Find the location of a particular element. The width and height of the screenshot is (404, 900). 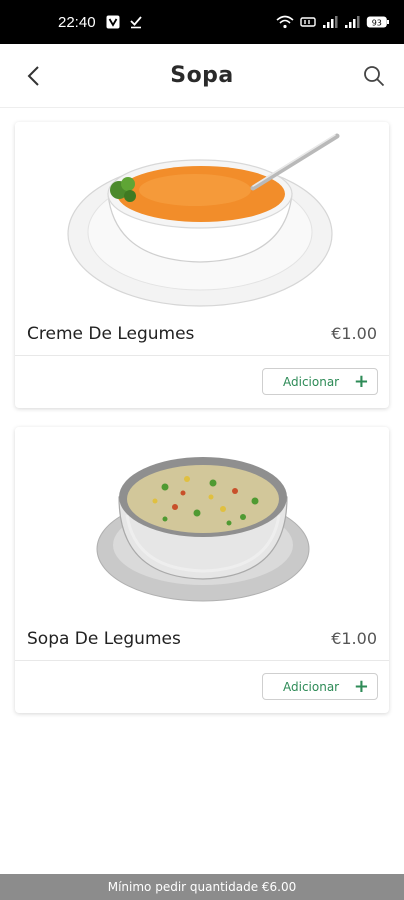

cream-soup-bowl is located at coordinates (203, 220).